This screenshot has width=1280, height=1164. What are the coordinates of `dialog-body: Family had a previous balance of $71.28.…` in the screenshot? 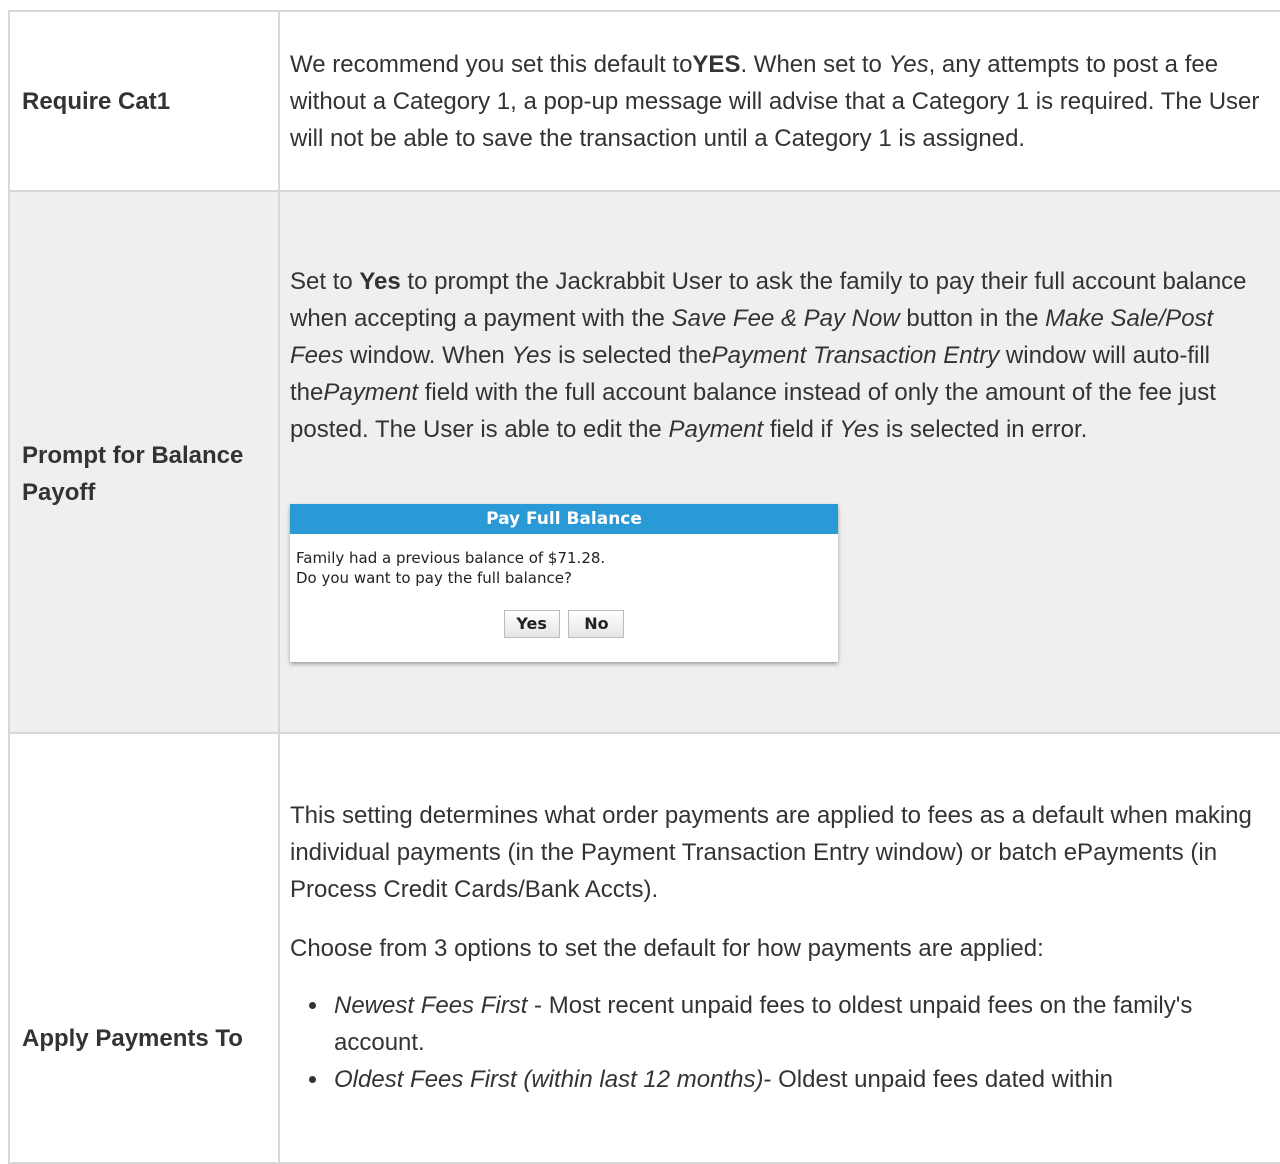 It's located at (564, 598).